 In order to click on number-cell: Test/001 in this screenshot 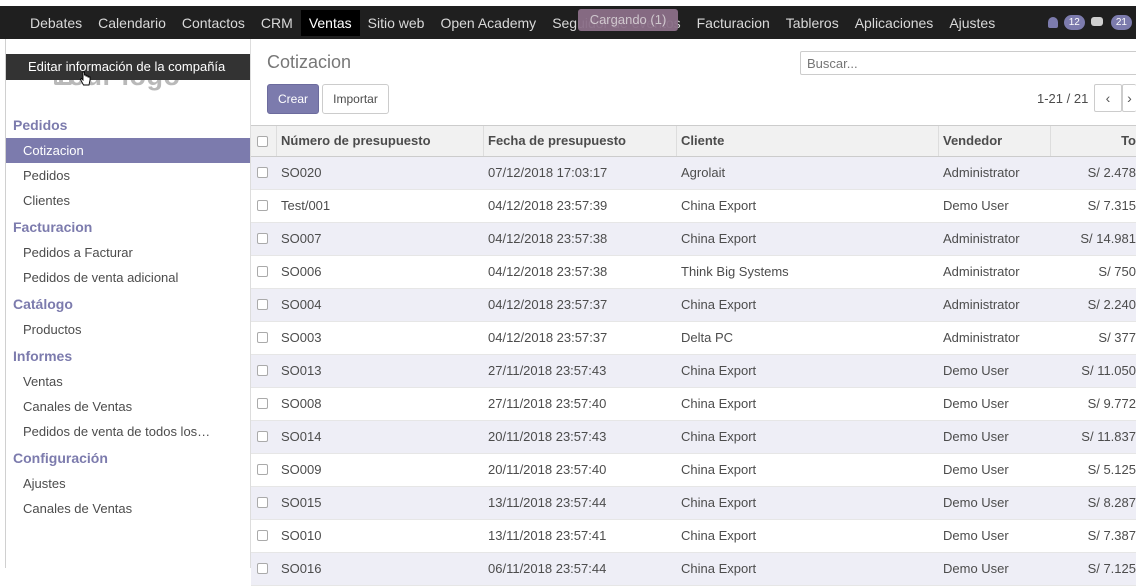, I will do `click(306, 205)`.